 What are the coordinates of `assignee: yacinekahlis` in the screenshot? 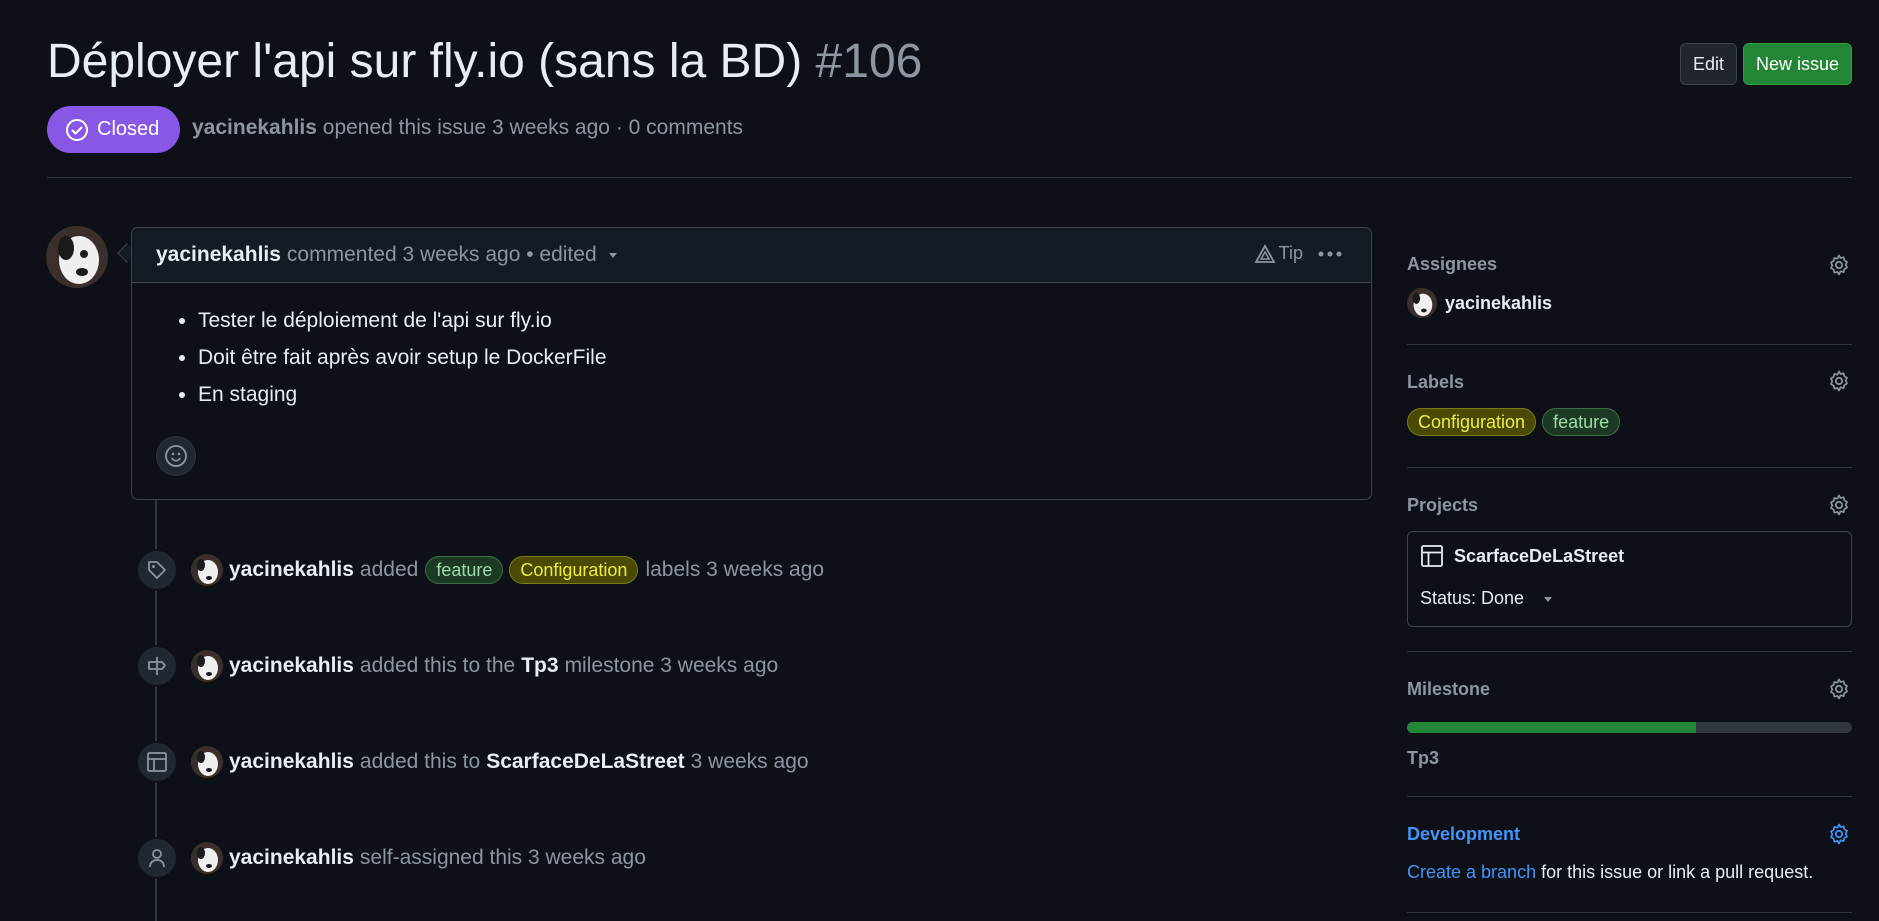 It's located at (1479, 303).